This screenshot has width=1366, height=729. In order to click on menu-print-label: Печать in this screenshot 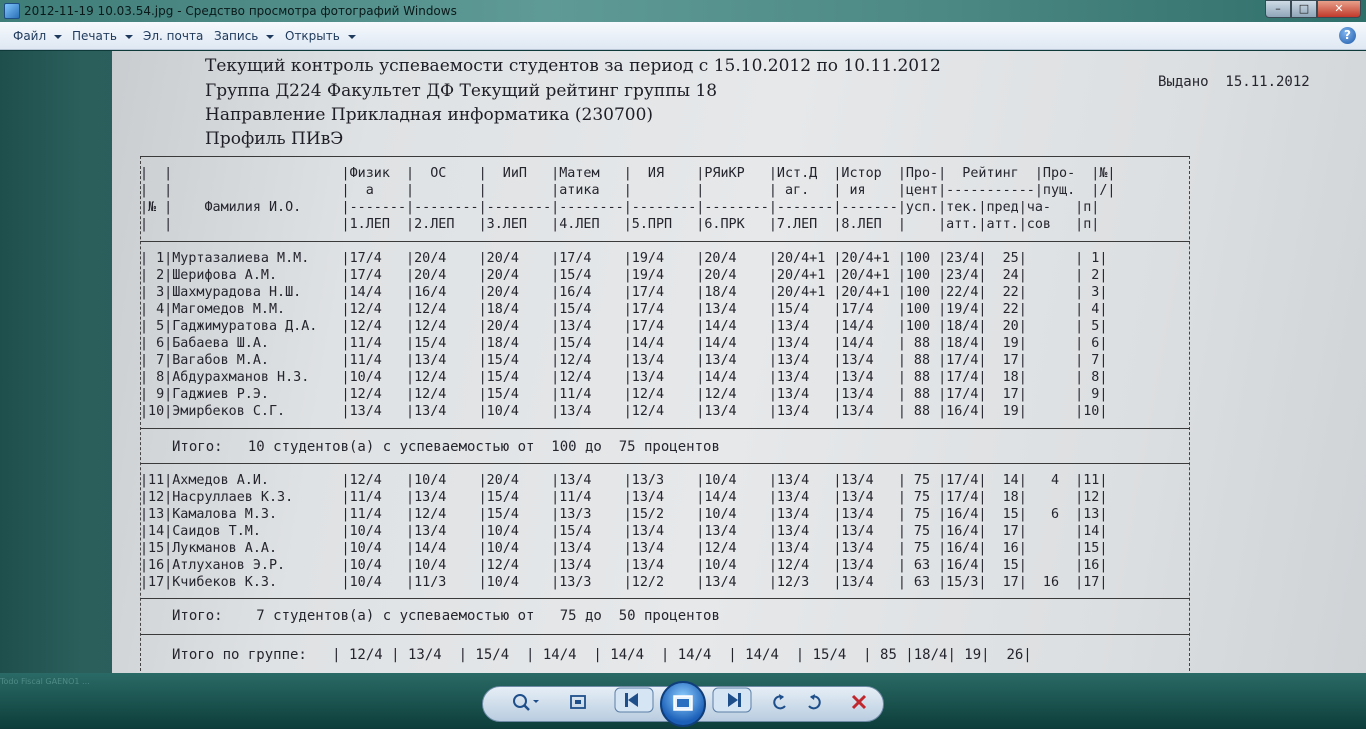, I will do `click(94, 36)`.